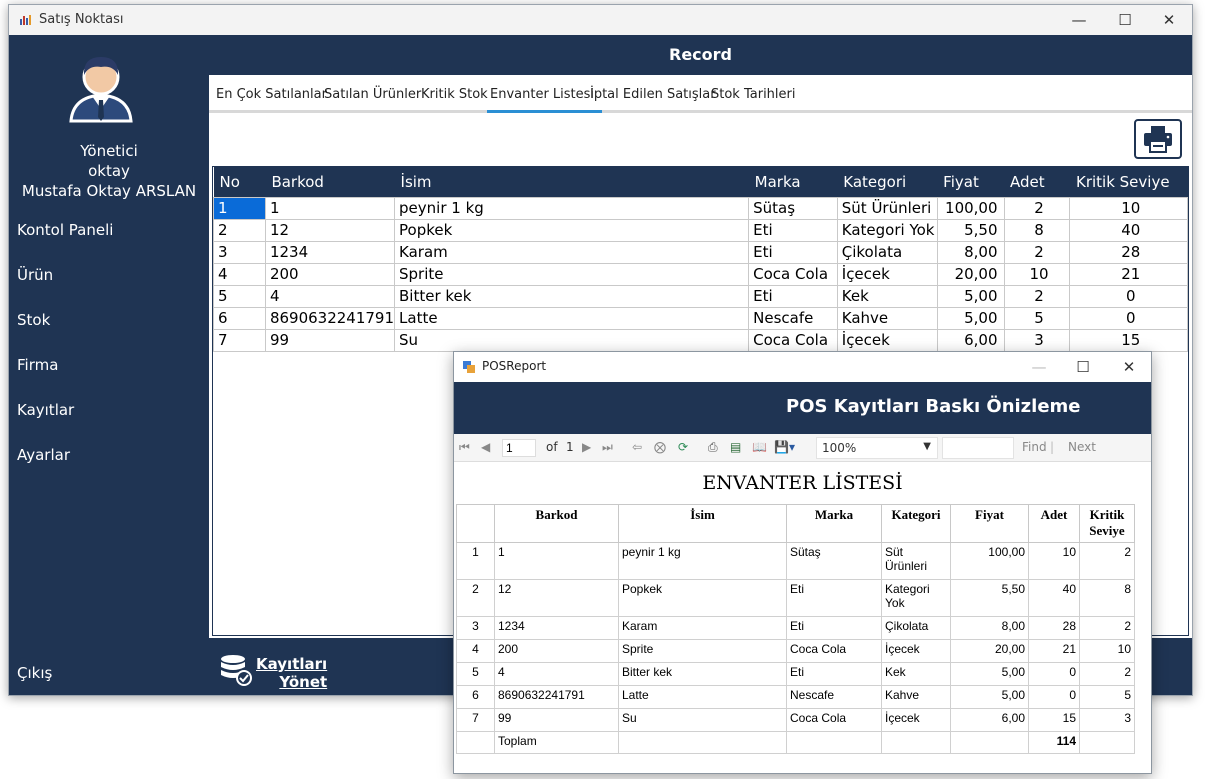 The width and height of the screenshot is (1217, 779). I want to click on cell: Nescafe, so click(793, 318).